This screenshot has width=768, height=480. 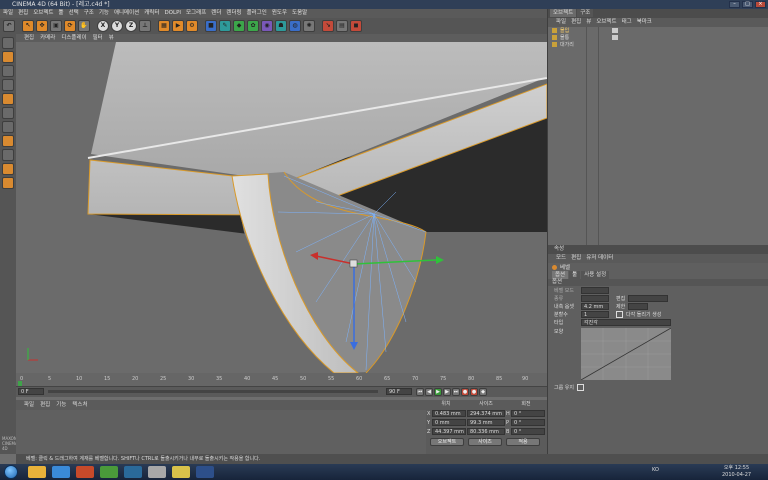 What do you see at coordinates (449, 413) in the screenshot?
I see `position-x-field: 0.483 mm` at bounding box center [449, 413].